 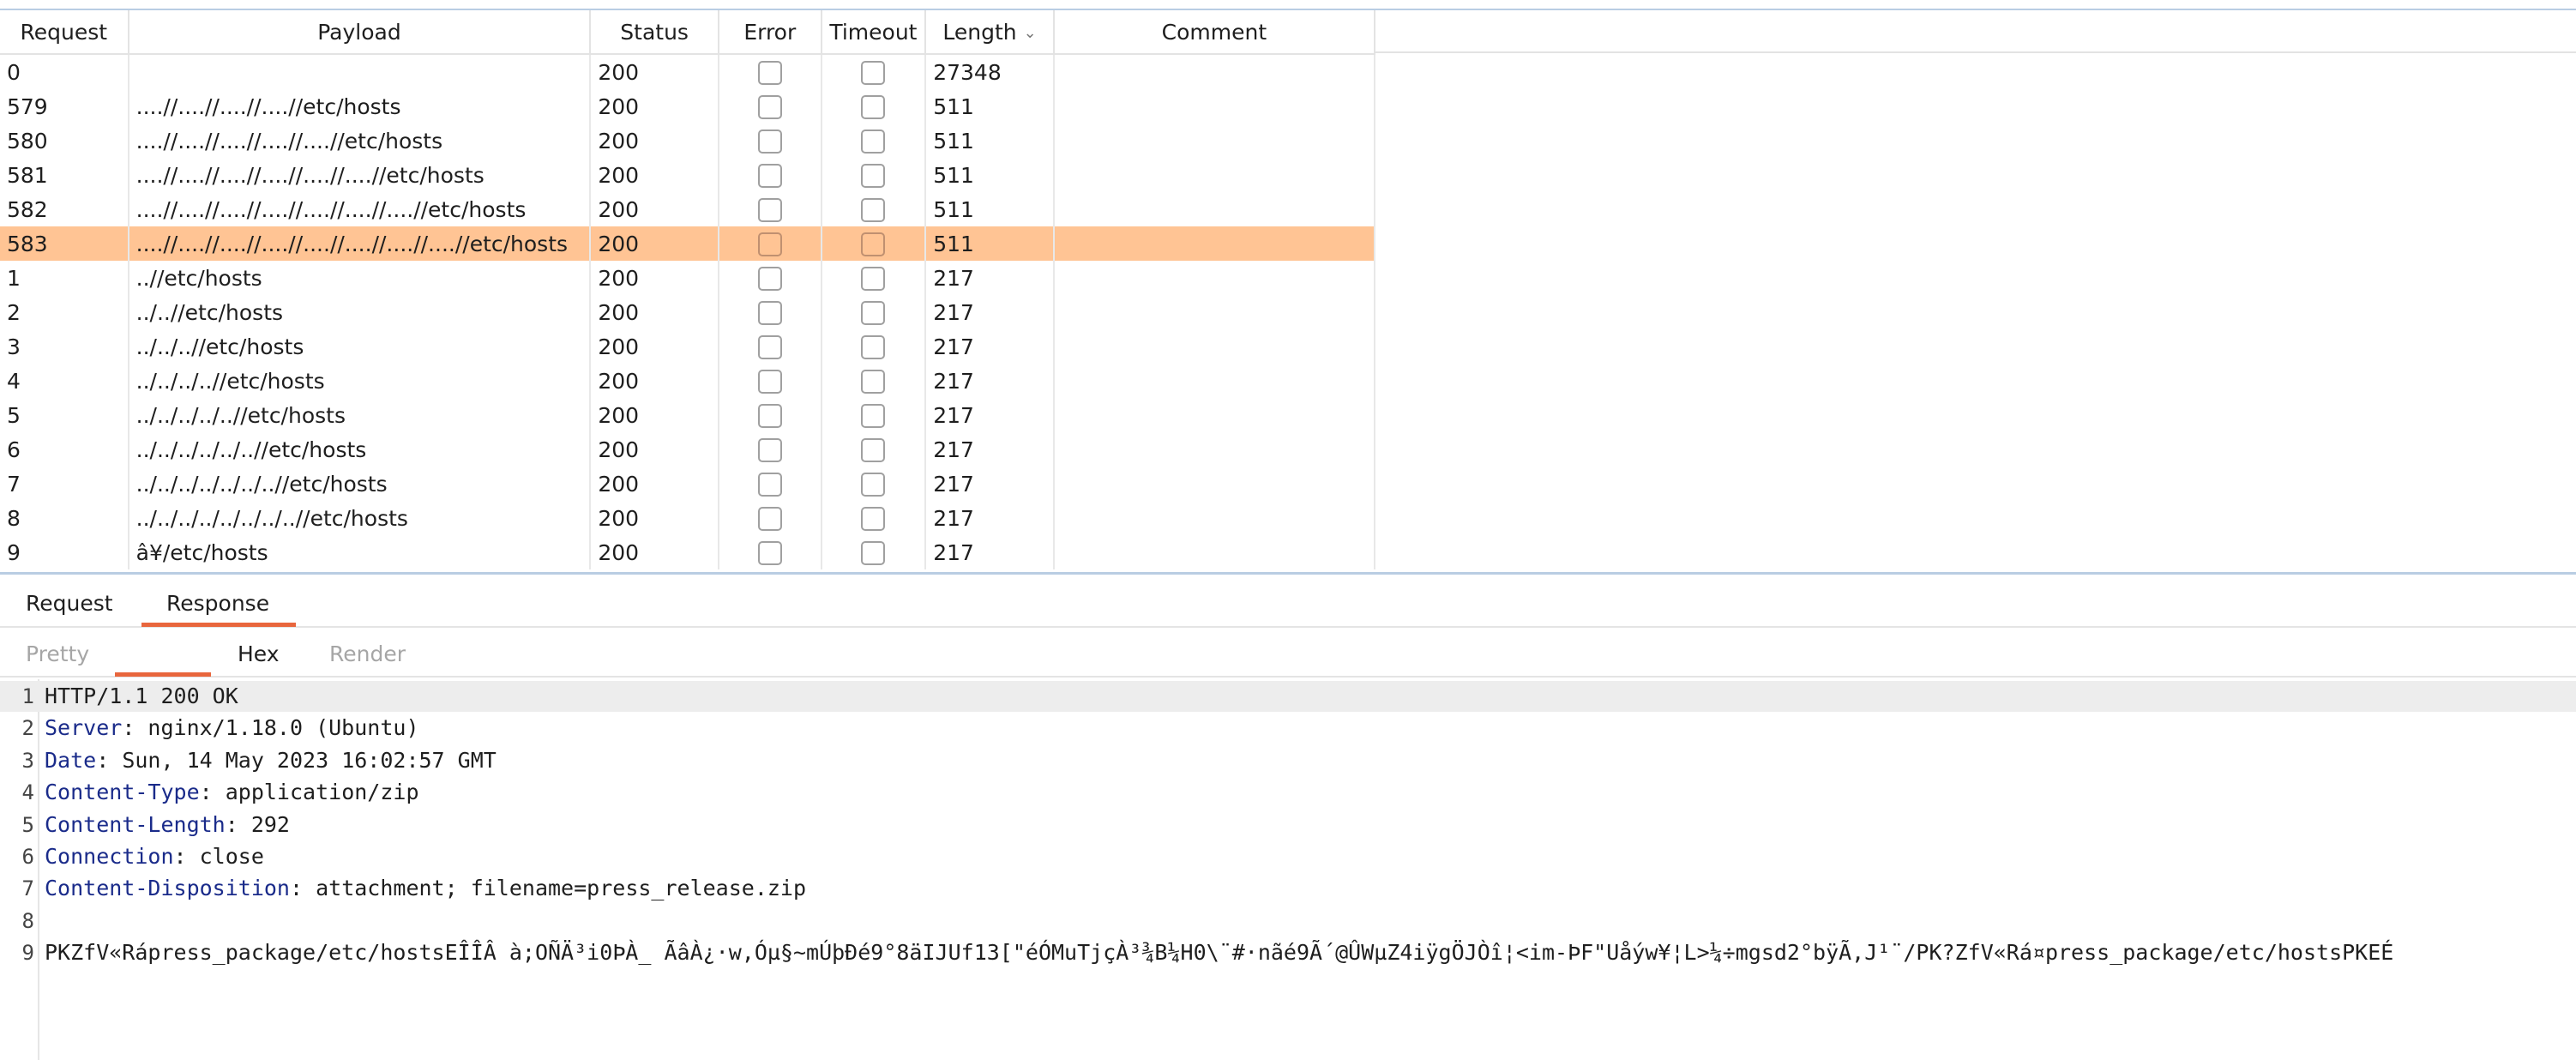 I want to click on column-header-status: Status, so click(x=654, y=32).